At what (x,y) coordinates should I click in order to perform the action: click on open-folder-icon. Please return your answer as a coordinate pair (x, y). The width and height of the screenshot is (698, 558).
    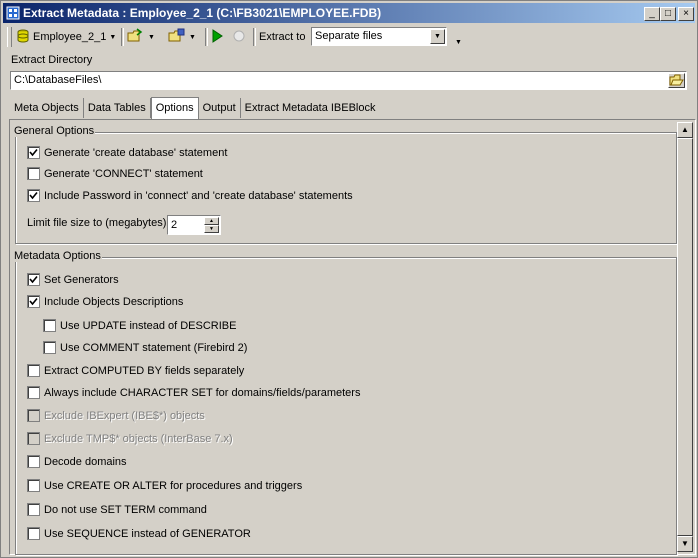
    Looking at the image, I should click on (676, 82).